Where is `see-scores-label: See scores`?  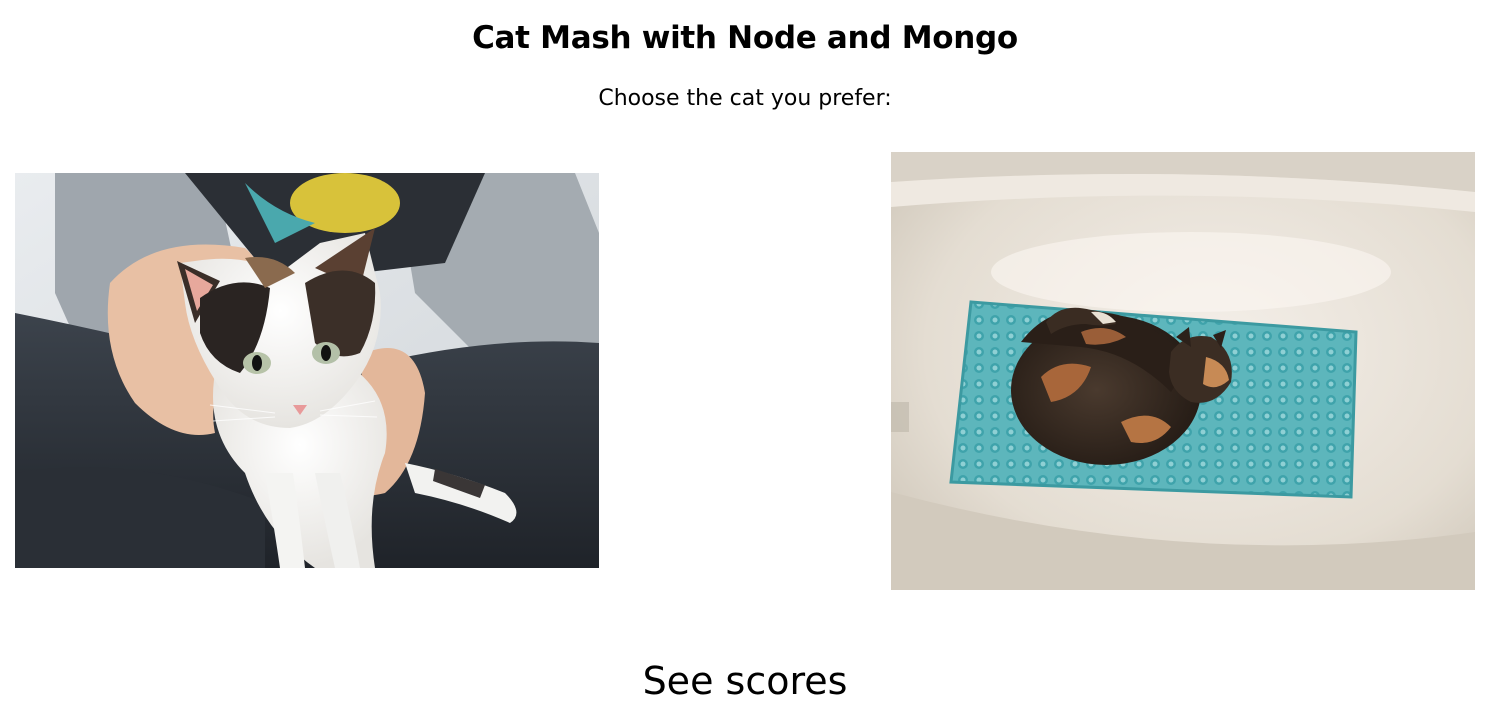
see-scores-label: See scores is located at coordinates (745, 681).